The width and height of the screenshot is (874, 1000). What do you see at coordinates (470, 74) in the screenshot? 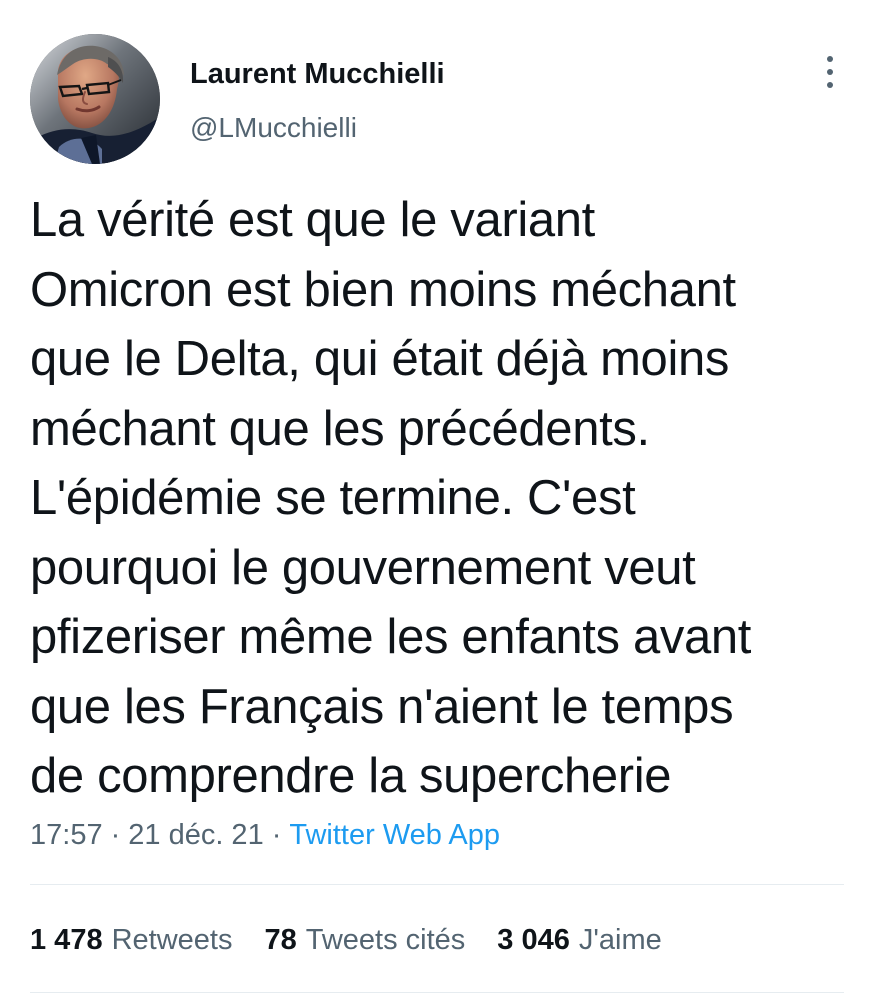
I see `author-display-name: Laurent Mucchielli` at bounding box center [470, 74].